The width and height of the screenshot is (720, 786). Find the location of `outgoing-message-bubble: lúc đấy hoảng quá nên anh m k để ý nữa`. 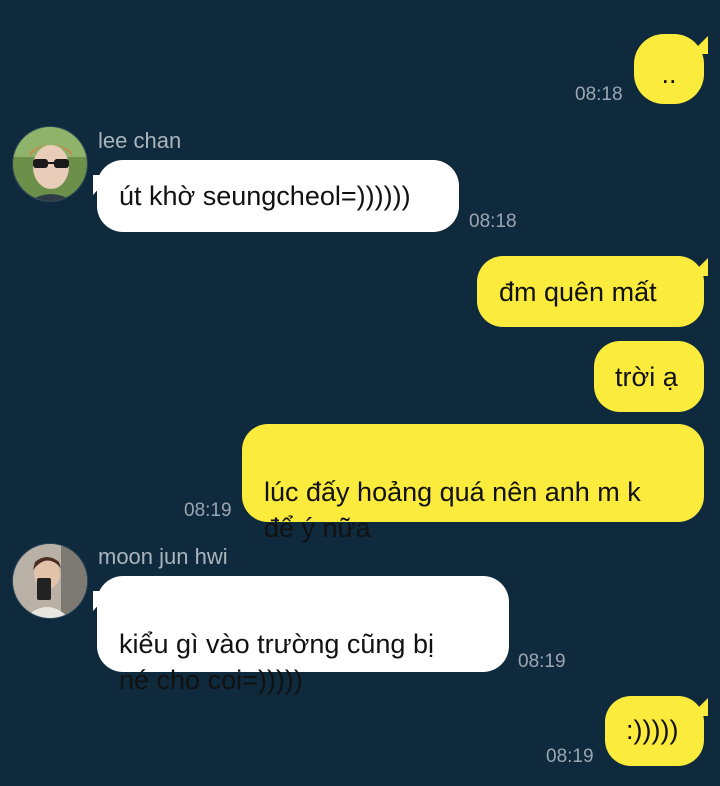

outgoing-message-bubble: lúc đấy hoảng quá nên anh m k để ý nữa is located at coordinates (473, 483).